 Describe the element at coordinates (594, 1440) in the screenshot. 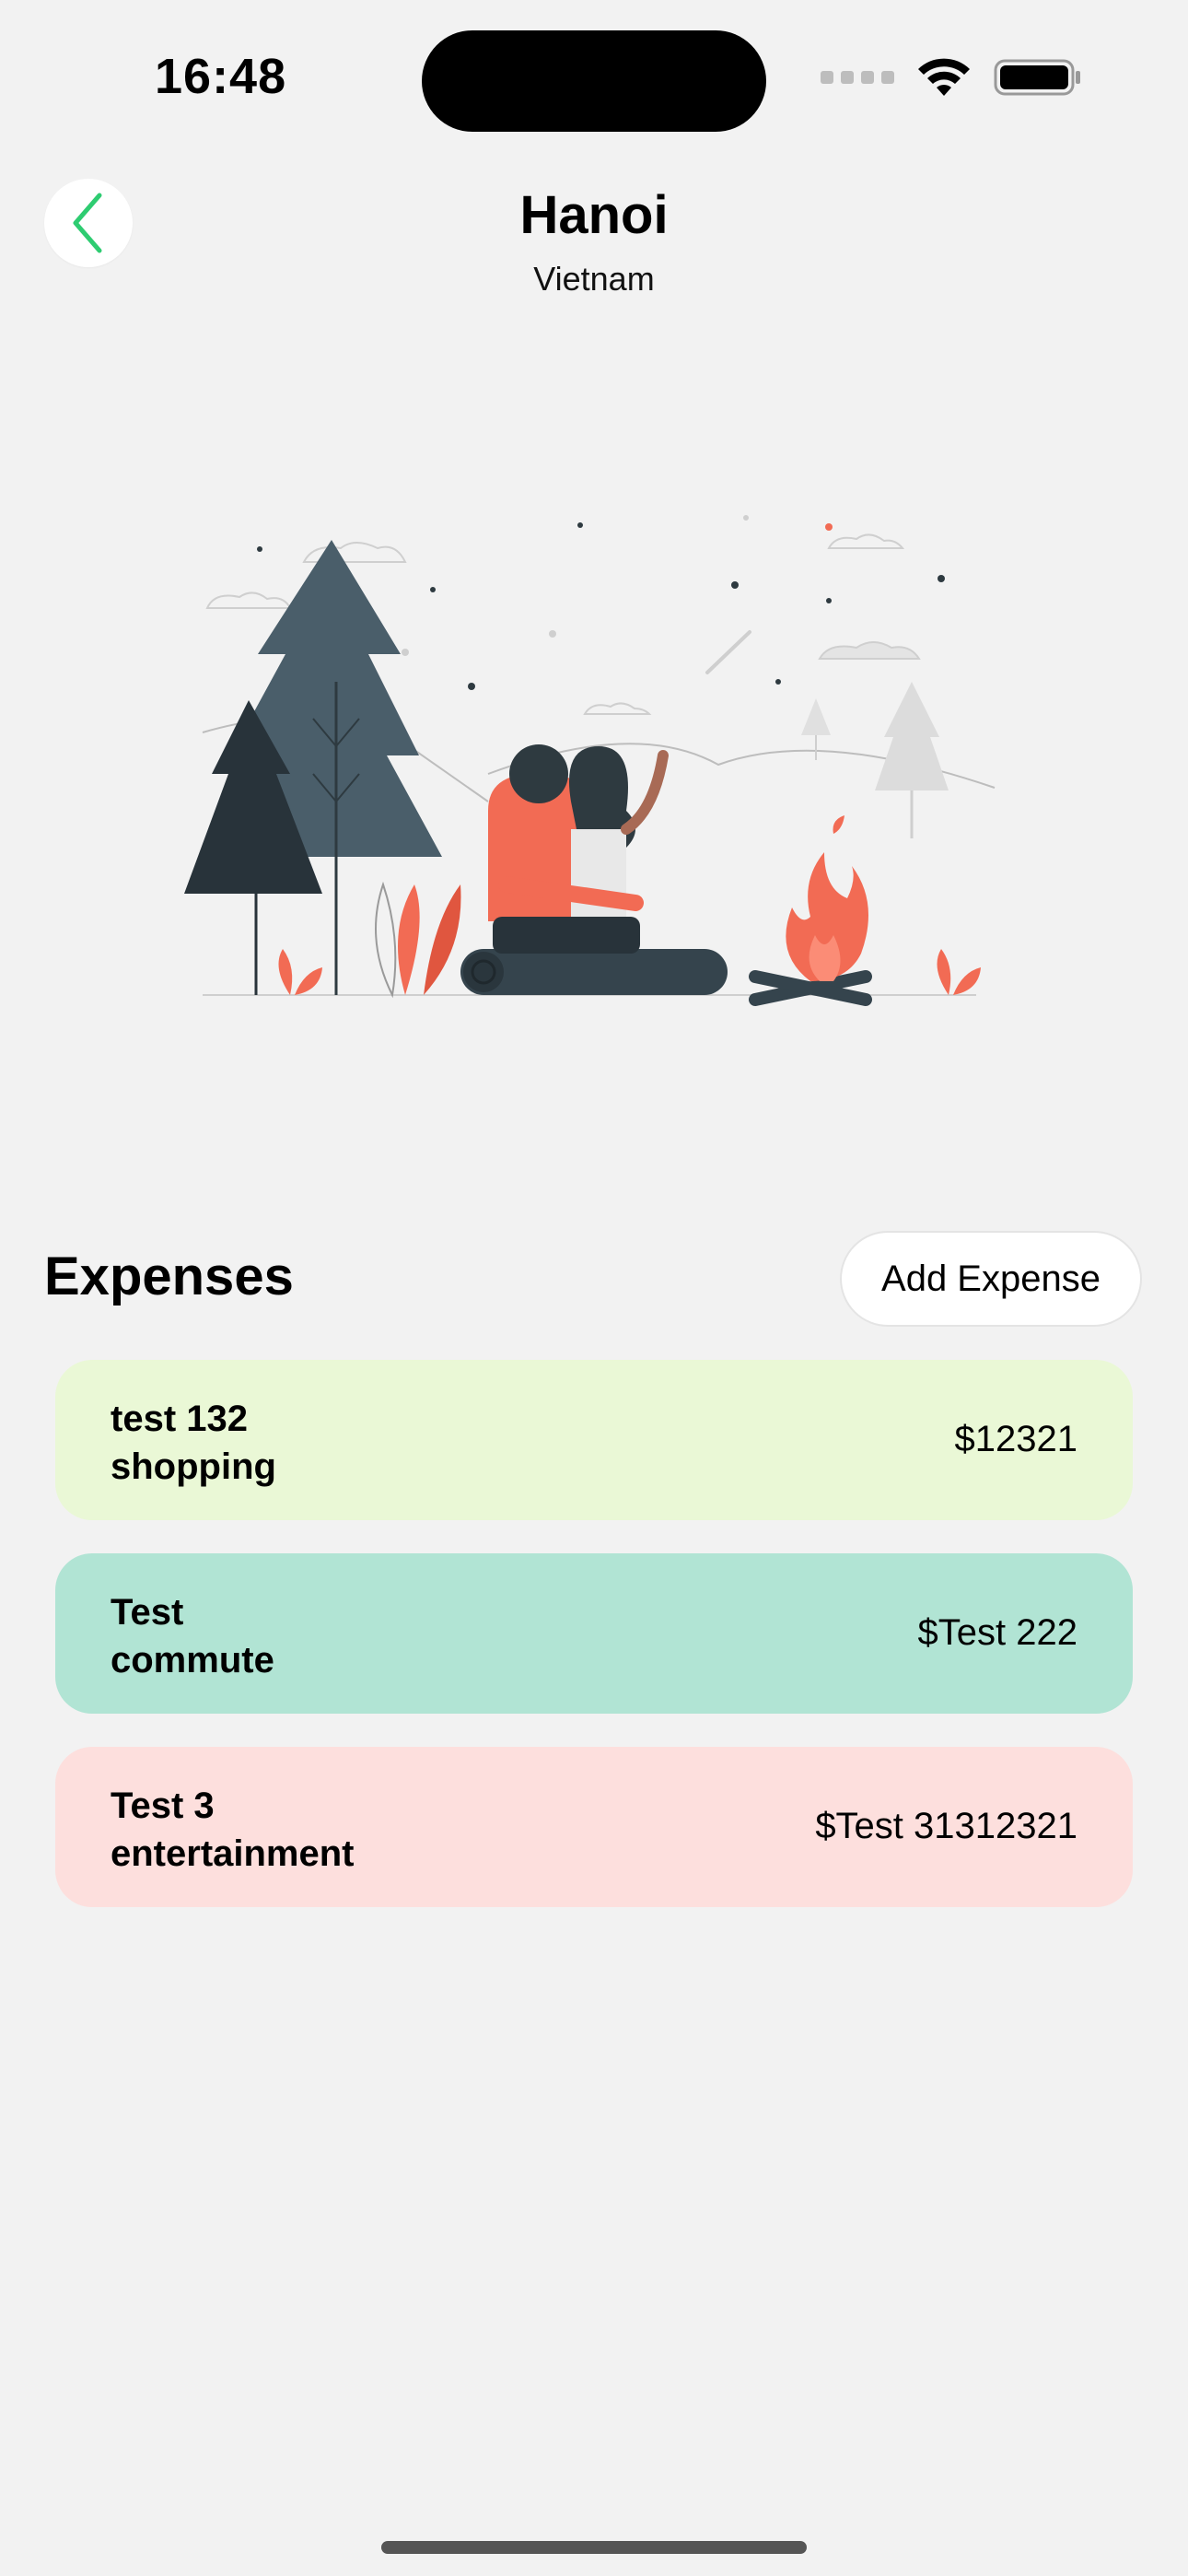

I see `expense-card: test 132 shopping $12321` at that location.